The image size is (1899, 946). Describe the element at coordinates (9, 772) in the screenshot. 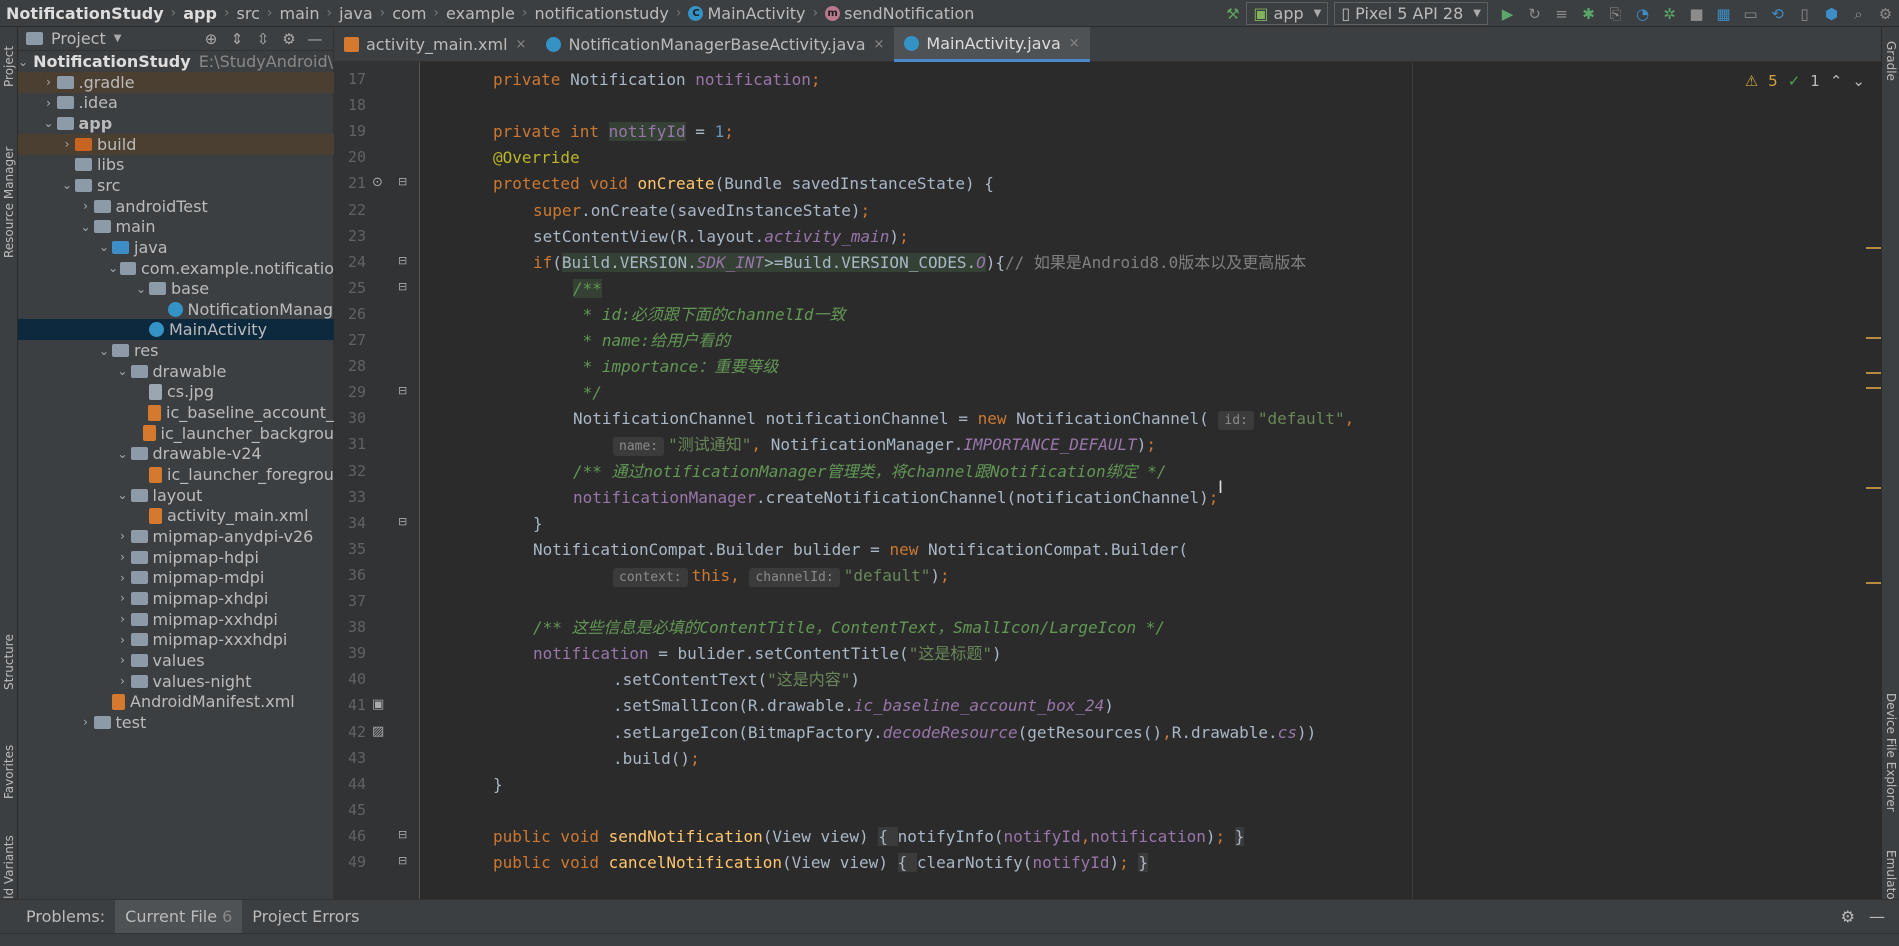

I see `tool-tab-favorites: Favorites` at that location.